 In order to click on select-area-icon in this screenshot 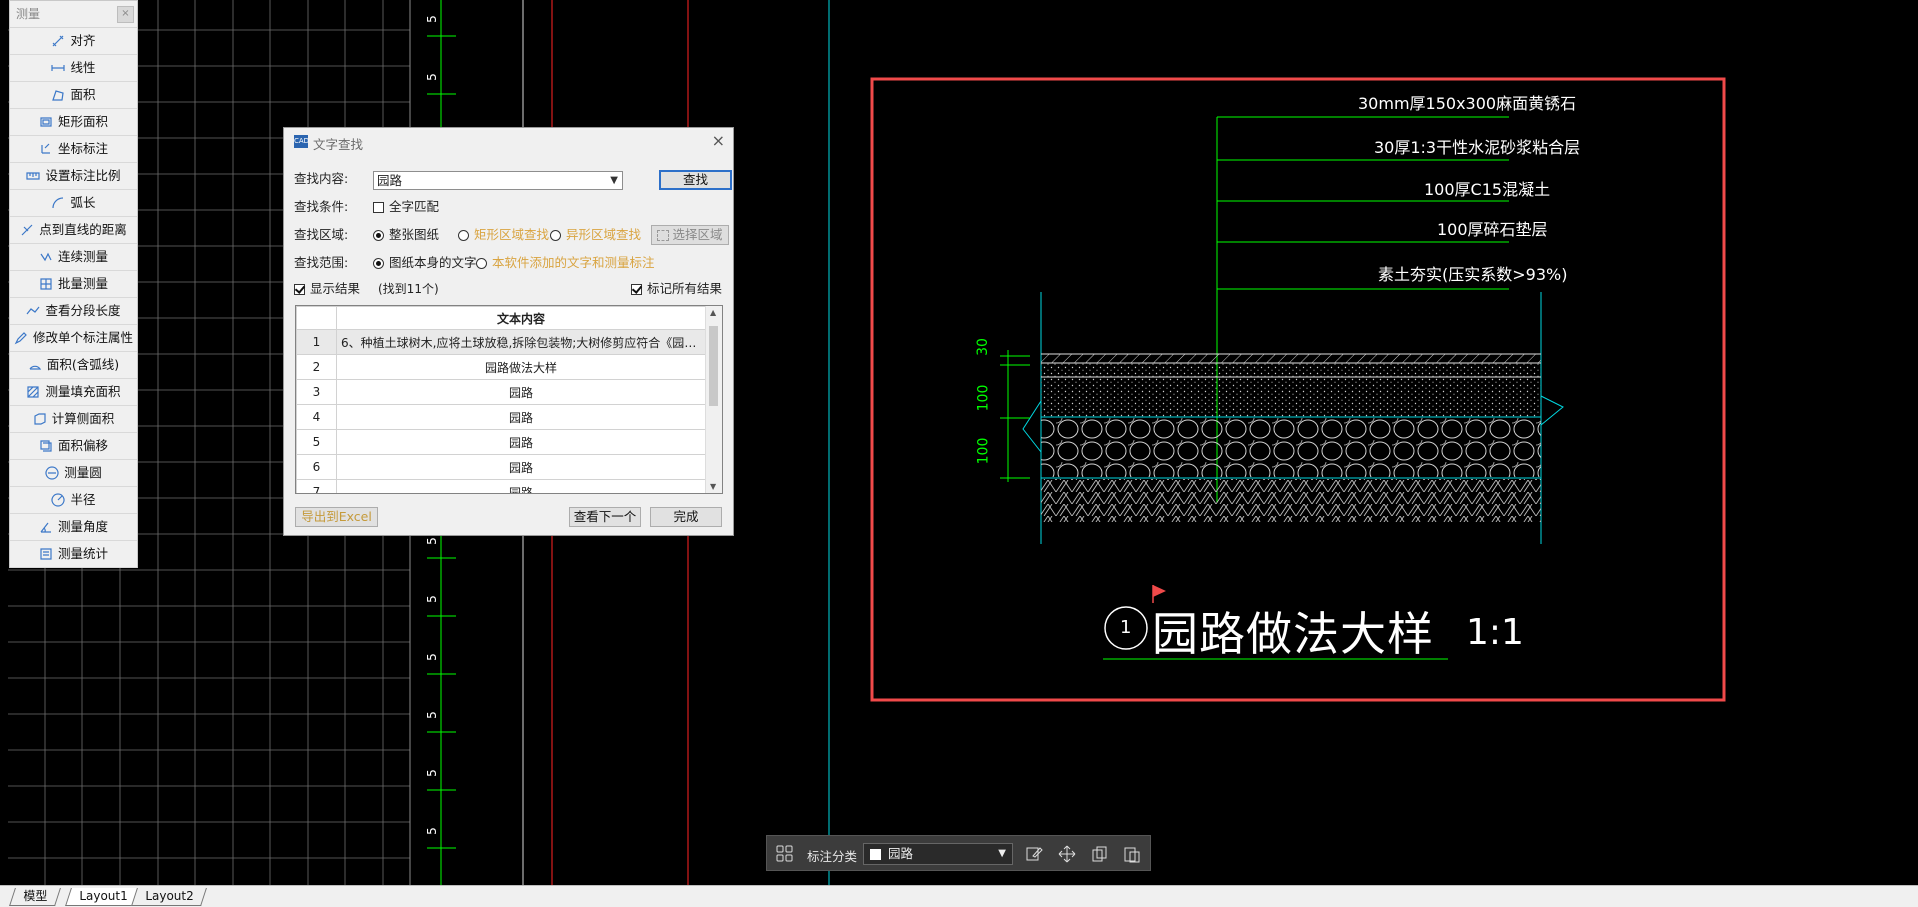, I will do `click(663, 235)`.